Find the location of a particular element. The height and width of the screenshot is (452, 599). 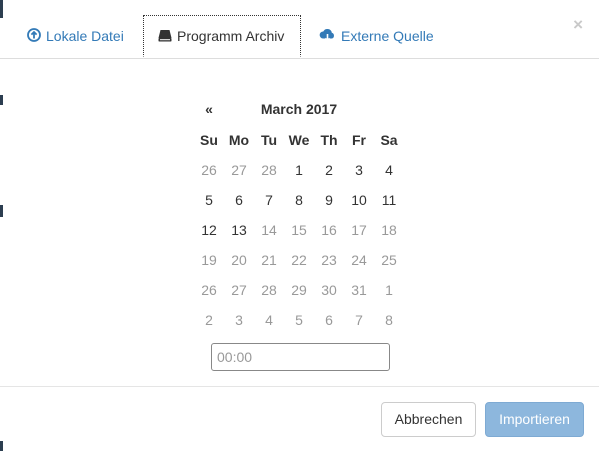

calendar-day: 15 is located at coordinates (299, 230).